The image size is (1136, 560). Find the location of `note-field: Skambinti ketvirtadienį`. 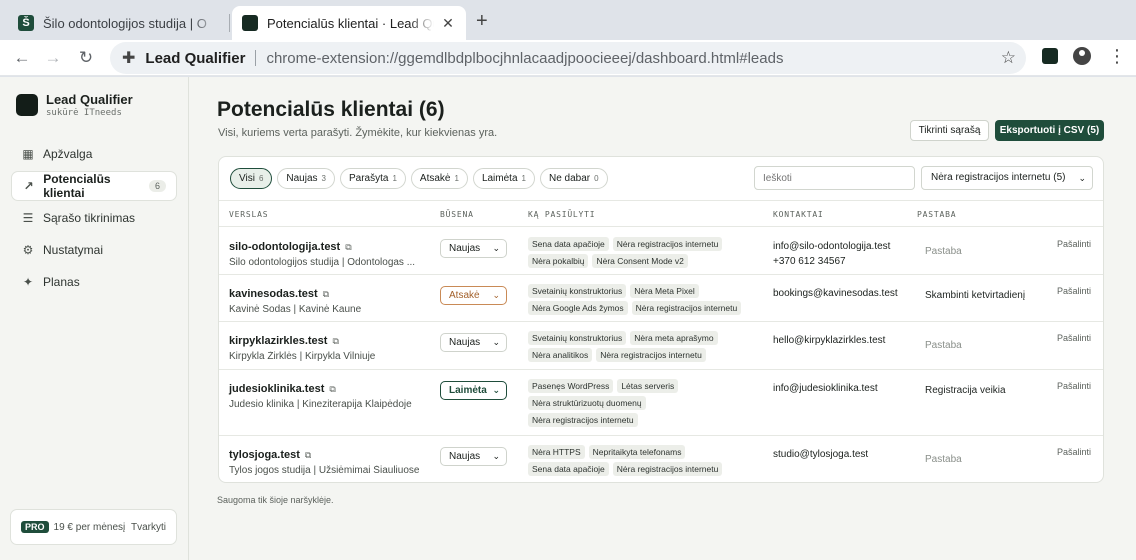

note-field: Skambinti ketvirtadienį is located at coordinates (975, 295).